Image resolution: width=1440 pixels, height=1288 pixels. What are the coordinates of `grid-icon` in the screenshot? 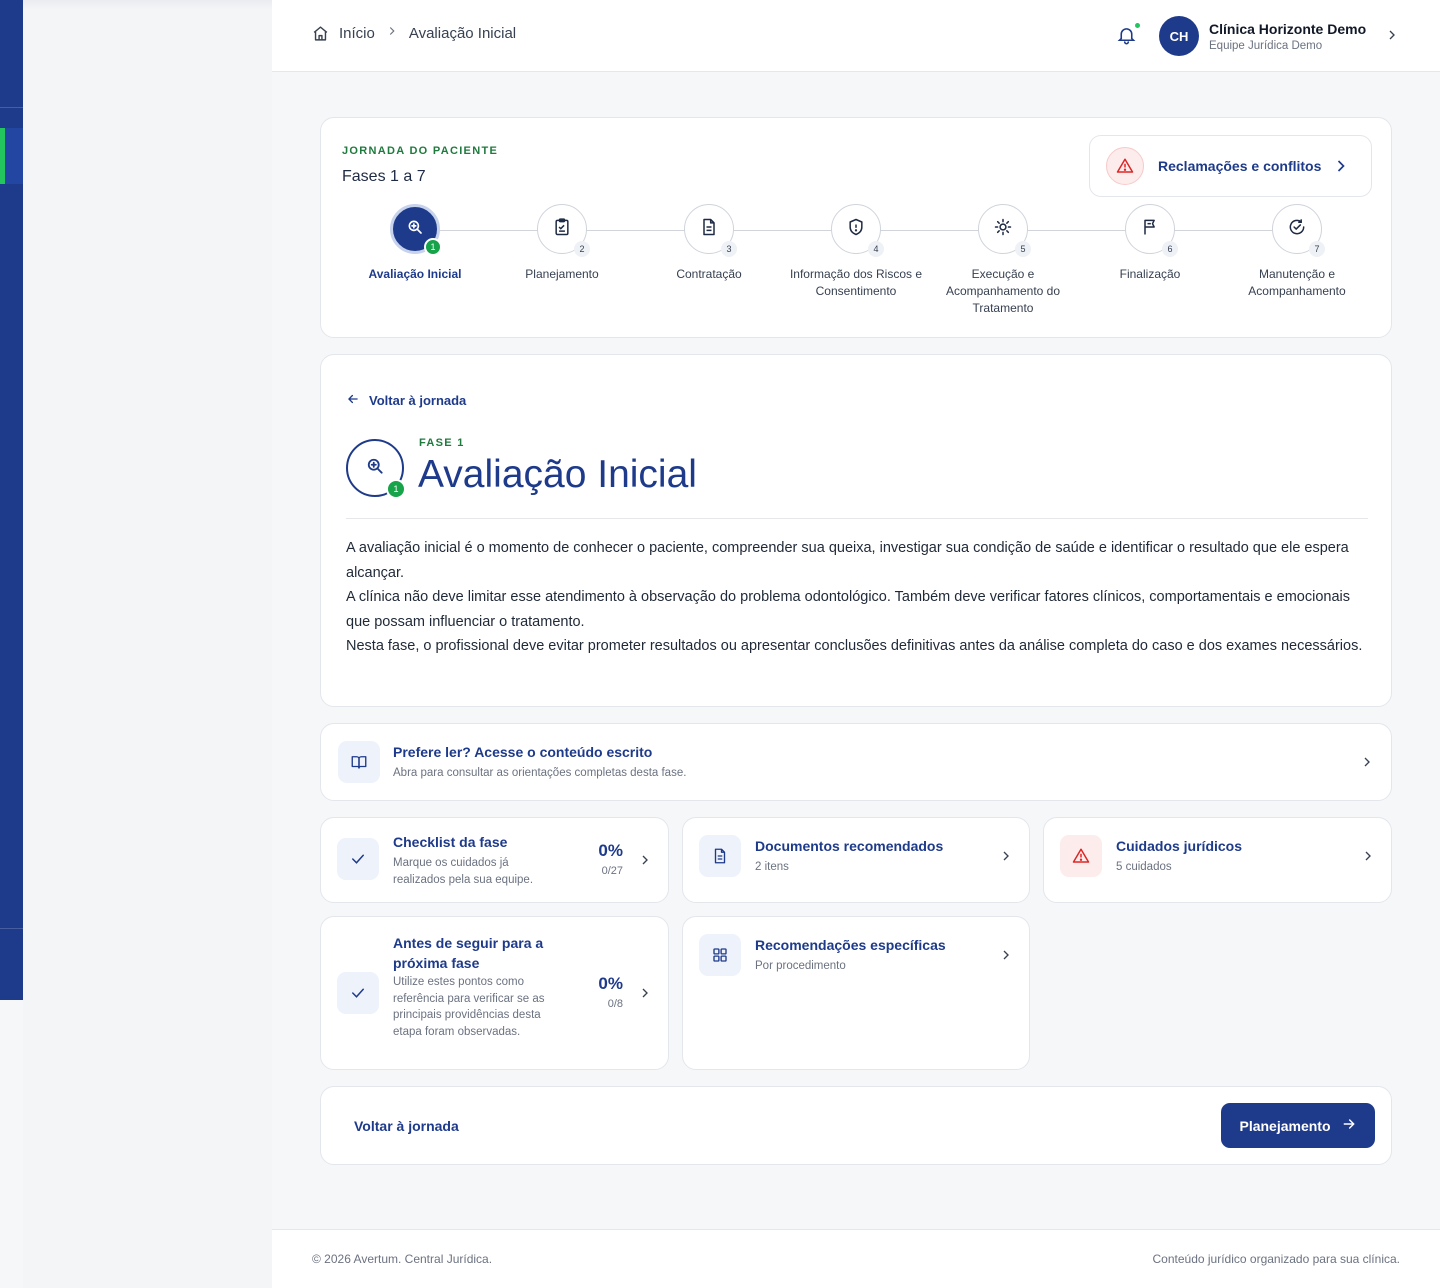 It's located at (720, 955).